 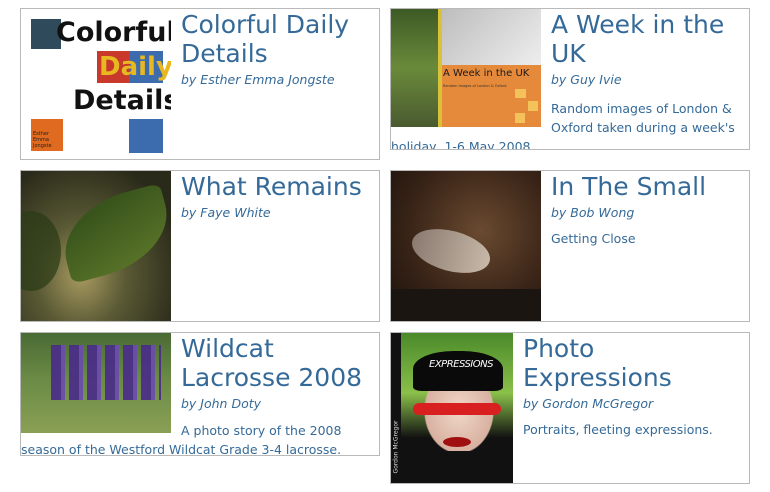 What do you see at coordinates (451, 251) in the screenshot?
I see `squirrel-shape` at bounding box center [451, 251].